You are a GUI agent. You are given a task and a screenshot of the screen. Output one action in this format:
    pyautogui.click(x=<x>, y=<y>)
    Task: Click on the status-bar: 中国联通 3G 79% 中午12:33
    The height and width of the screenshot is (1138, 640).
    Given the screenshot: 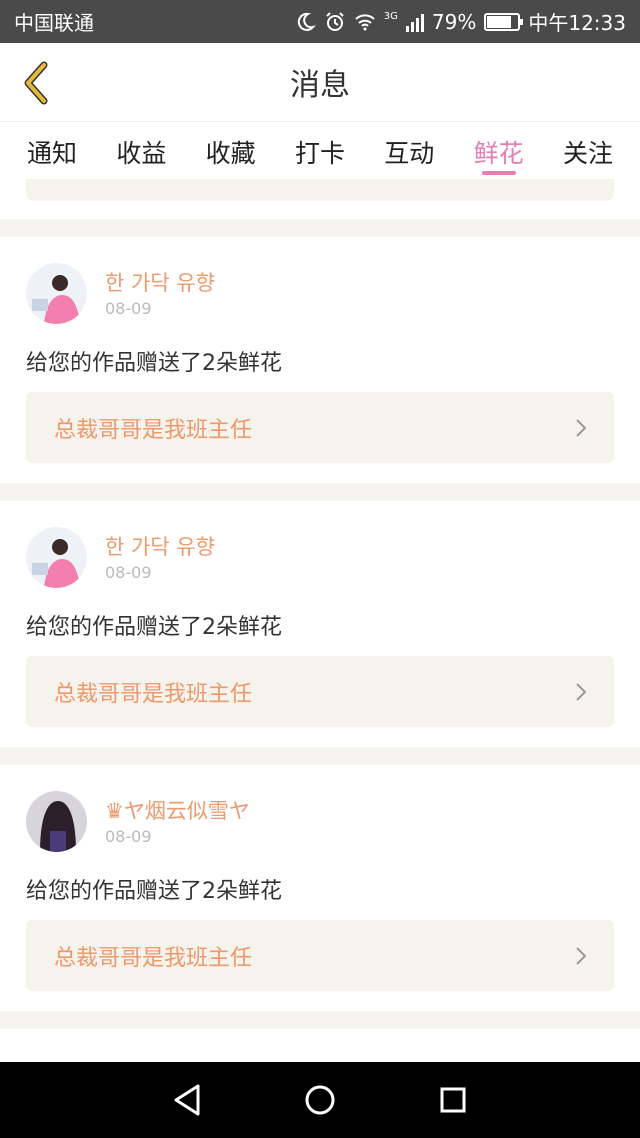 What is the action you would take?
    pyautogui.click(x=320, y=21)
    